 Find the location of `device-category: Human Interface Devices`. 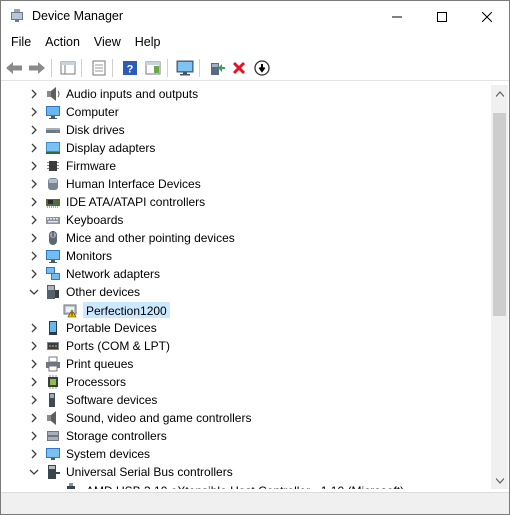

device-category: Human Interface Devices is located at coordinates (247, 184).